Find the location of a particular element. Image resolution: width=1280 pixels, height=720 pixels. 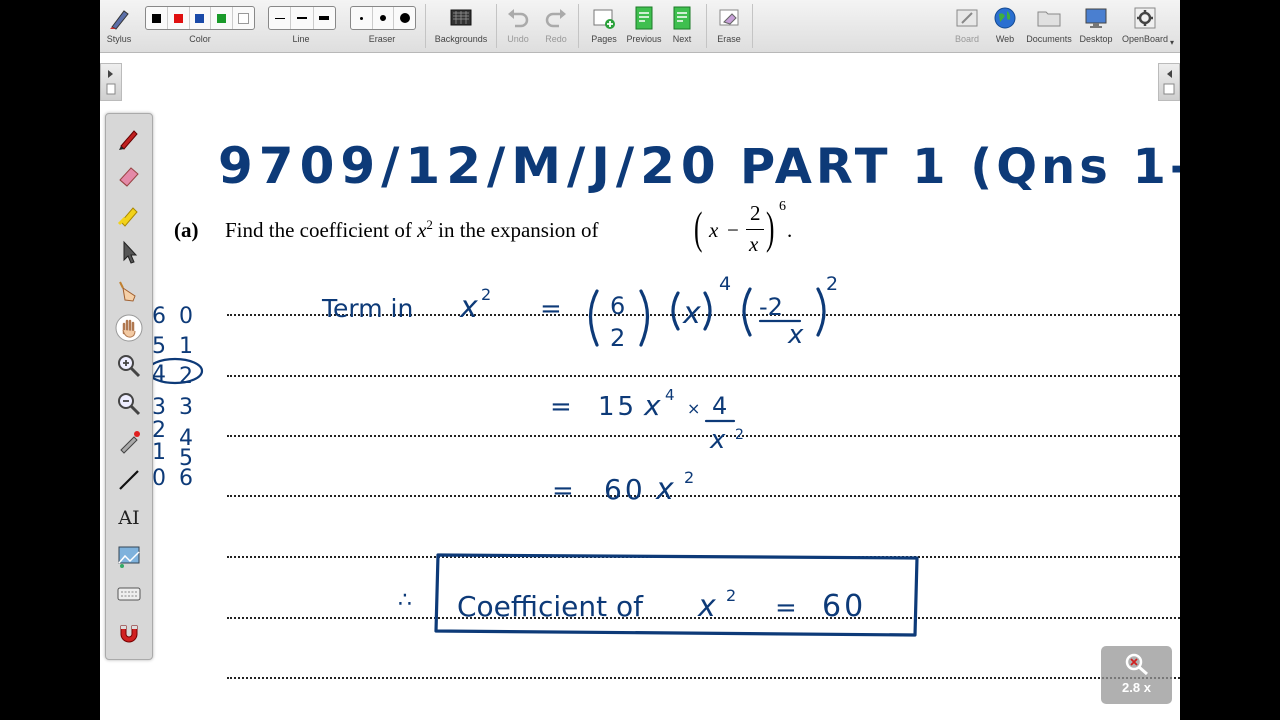

answer-x-ink: x is located at coordinates (706, 606).